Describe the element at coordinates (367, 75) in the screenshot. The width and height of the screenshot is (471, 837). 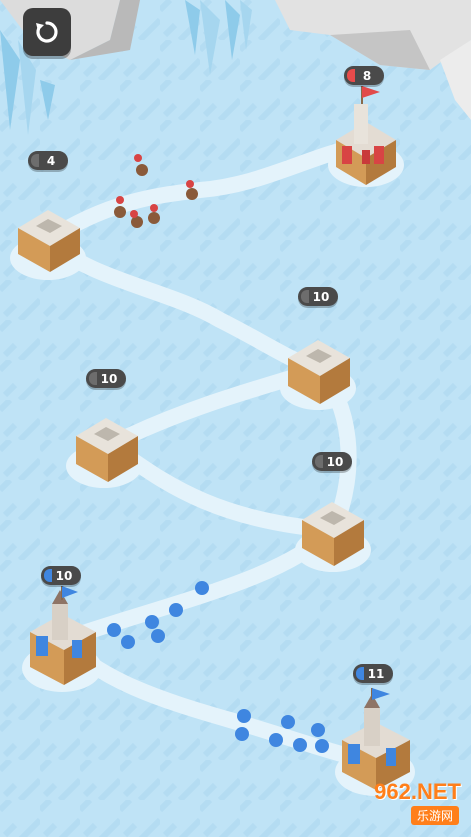
I see `troop-count: 8` at that location.